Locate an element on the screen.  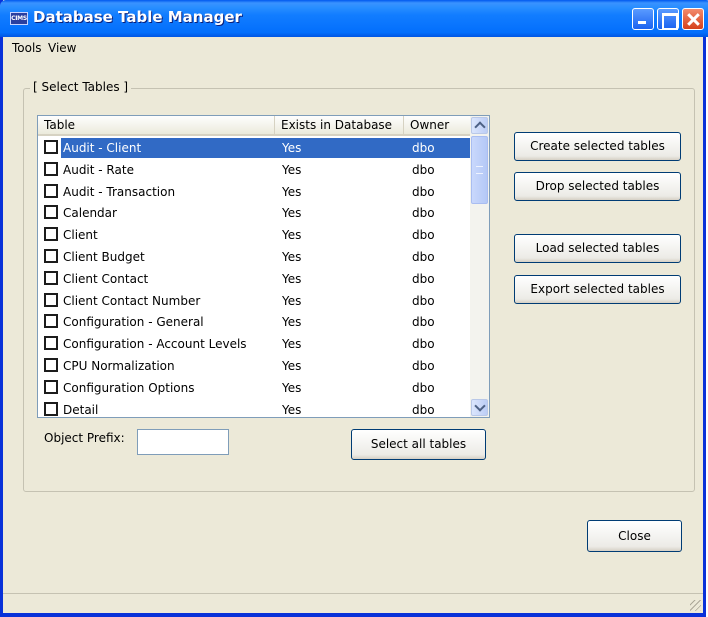
table-name-cell: Client Contact is located at coordinates (106, 278).